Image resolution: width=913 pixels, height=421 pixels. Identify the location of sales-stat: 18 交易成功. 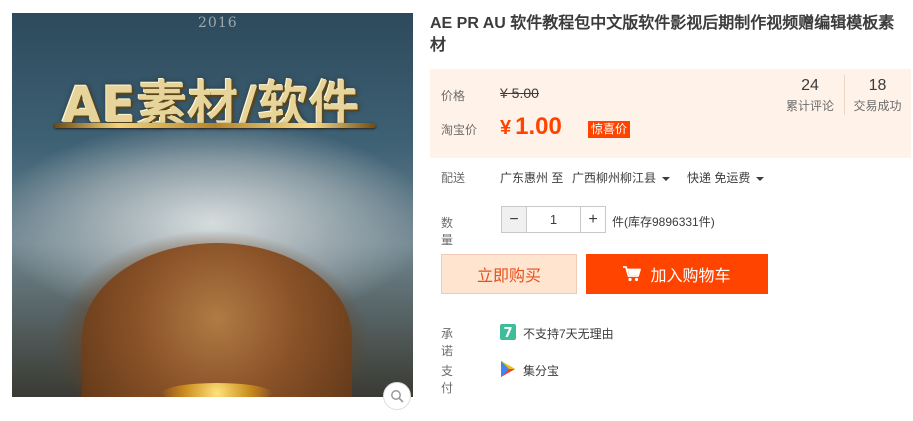
(877, 95).